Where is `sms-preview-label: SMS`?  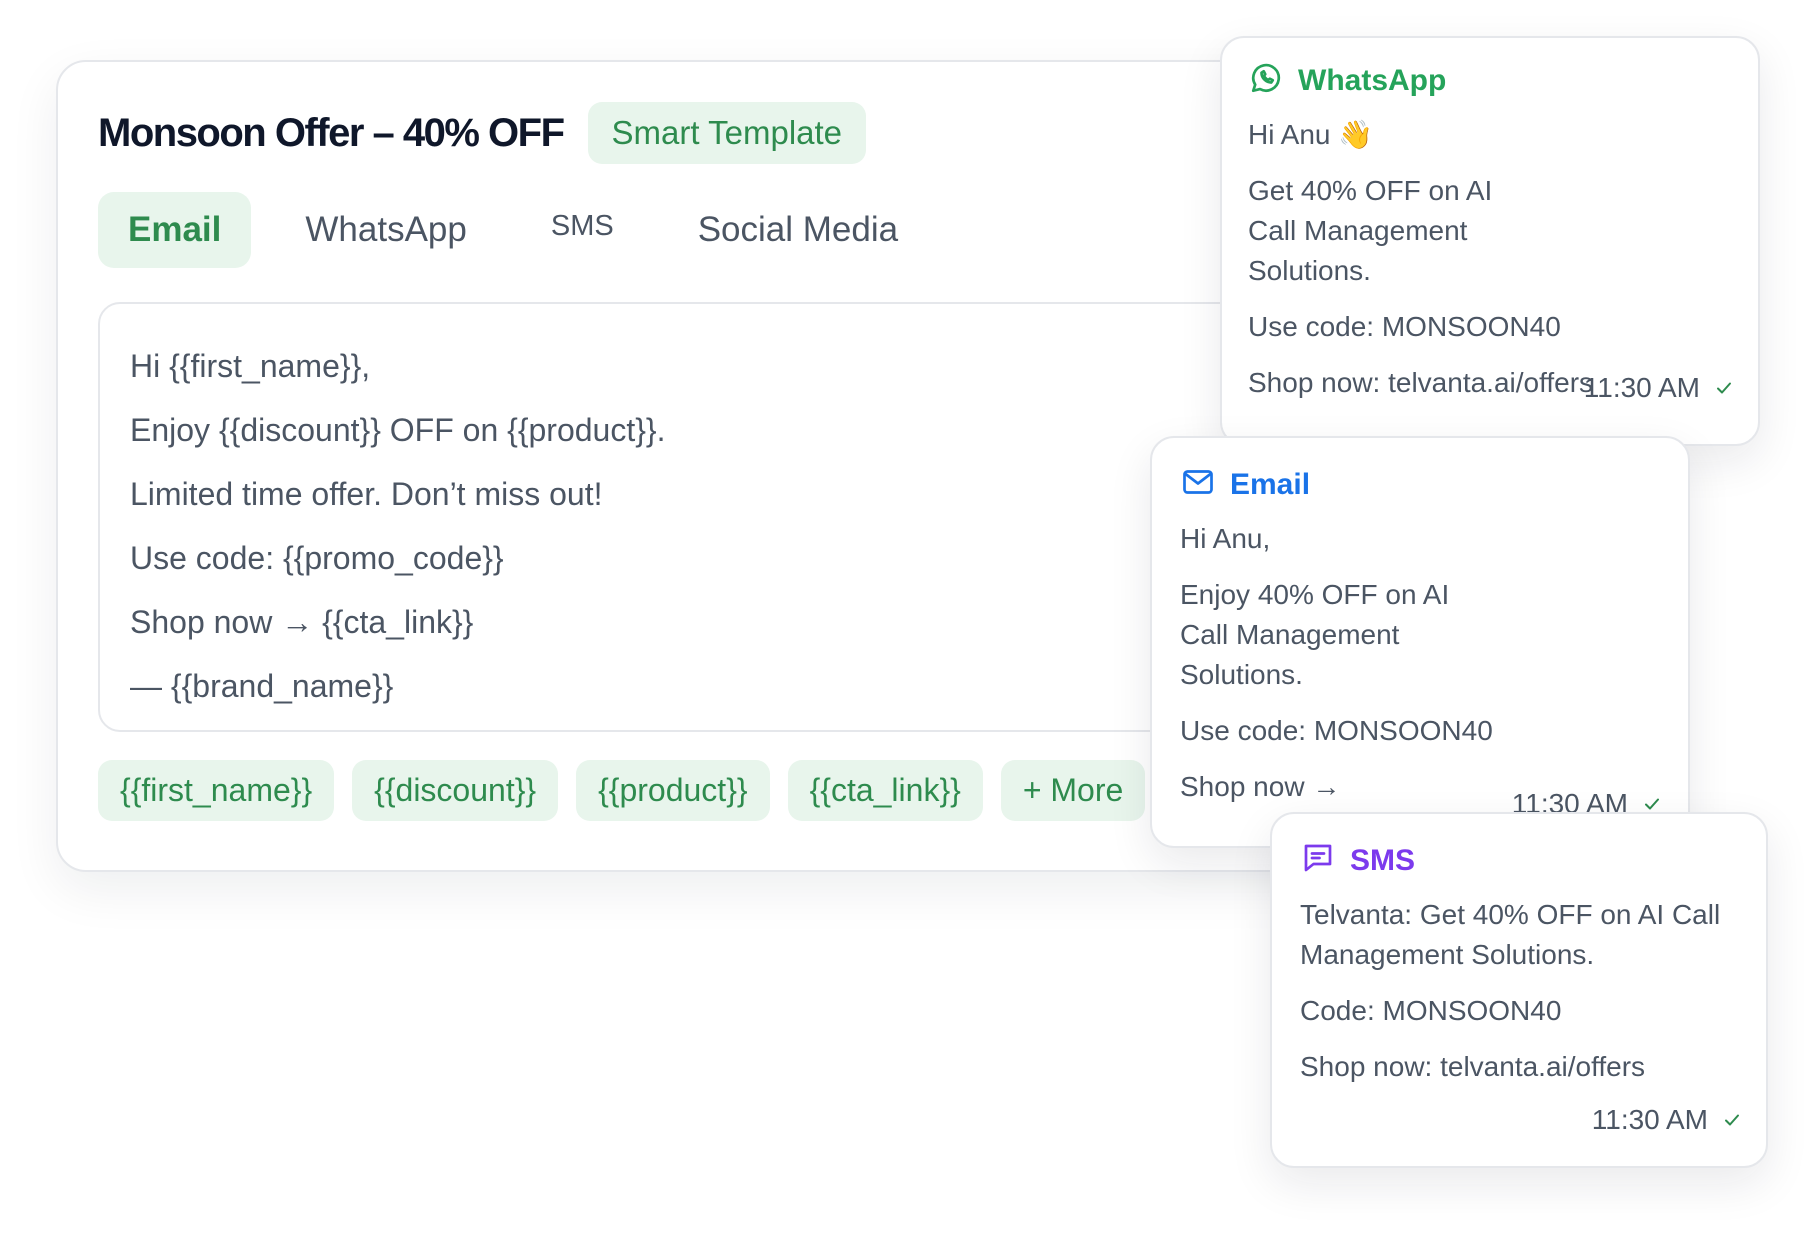 sms-preview-label: SMS is located at coordinates (1383, 860).